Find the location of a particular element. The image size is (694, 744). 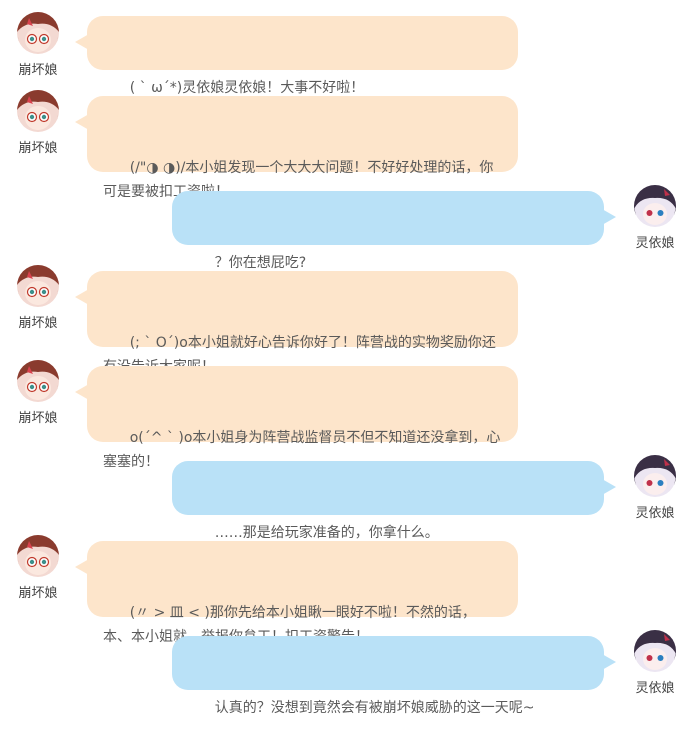

message-text: ？你在想屁吃? is located at coordinates (260, 263).